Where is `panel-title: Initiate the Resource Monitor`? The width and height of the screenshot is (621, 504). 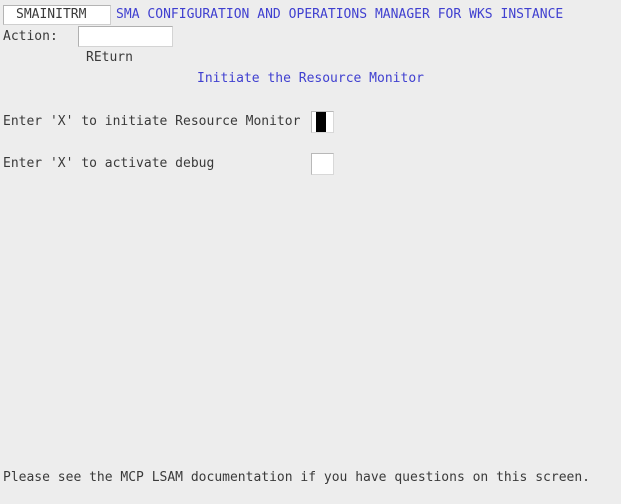
panel-title: Initiate the Resource Monitor is located at coordinates (310, 78).